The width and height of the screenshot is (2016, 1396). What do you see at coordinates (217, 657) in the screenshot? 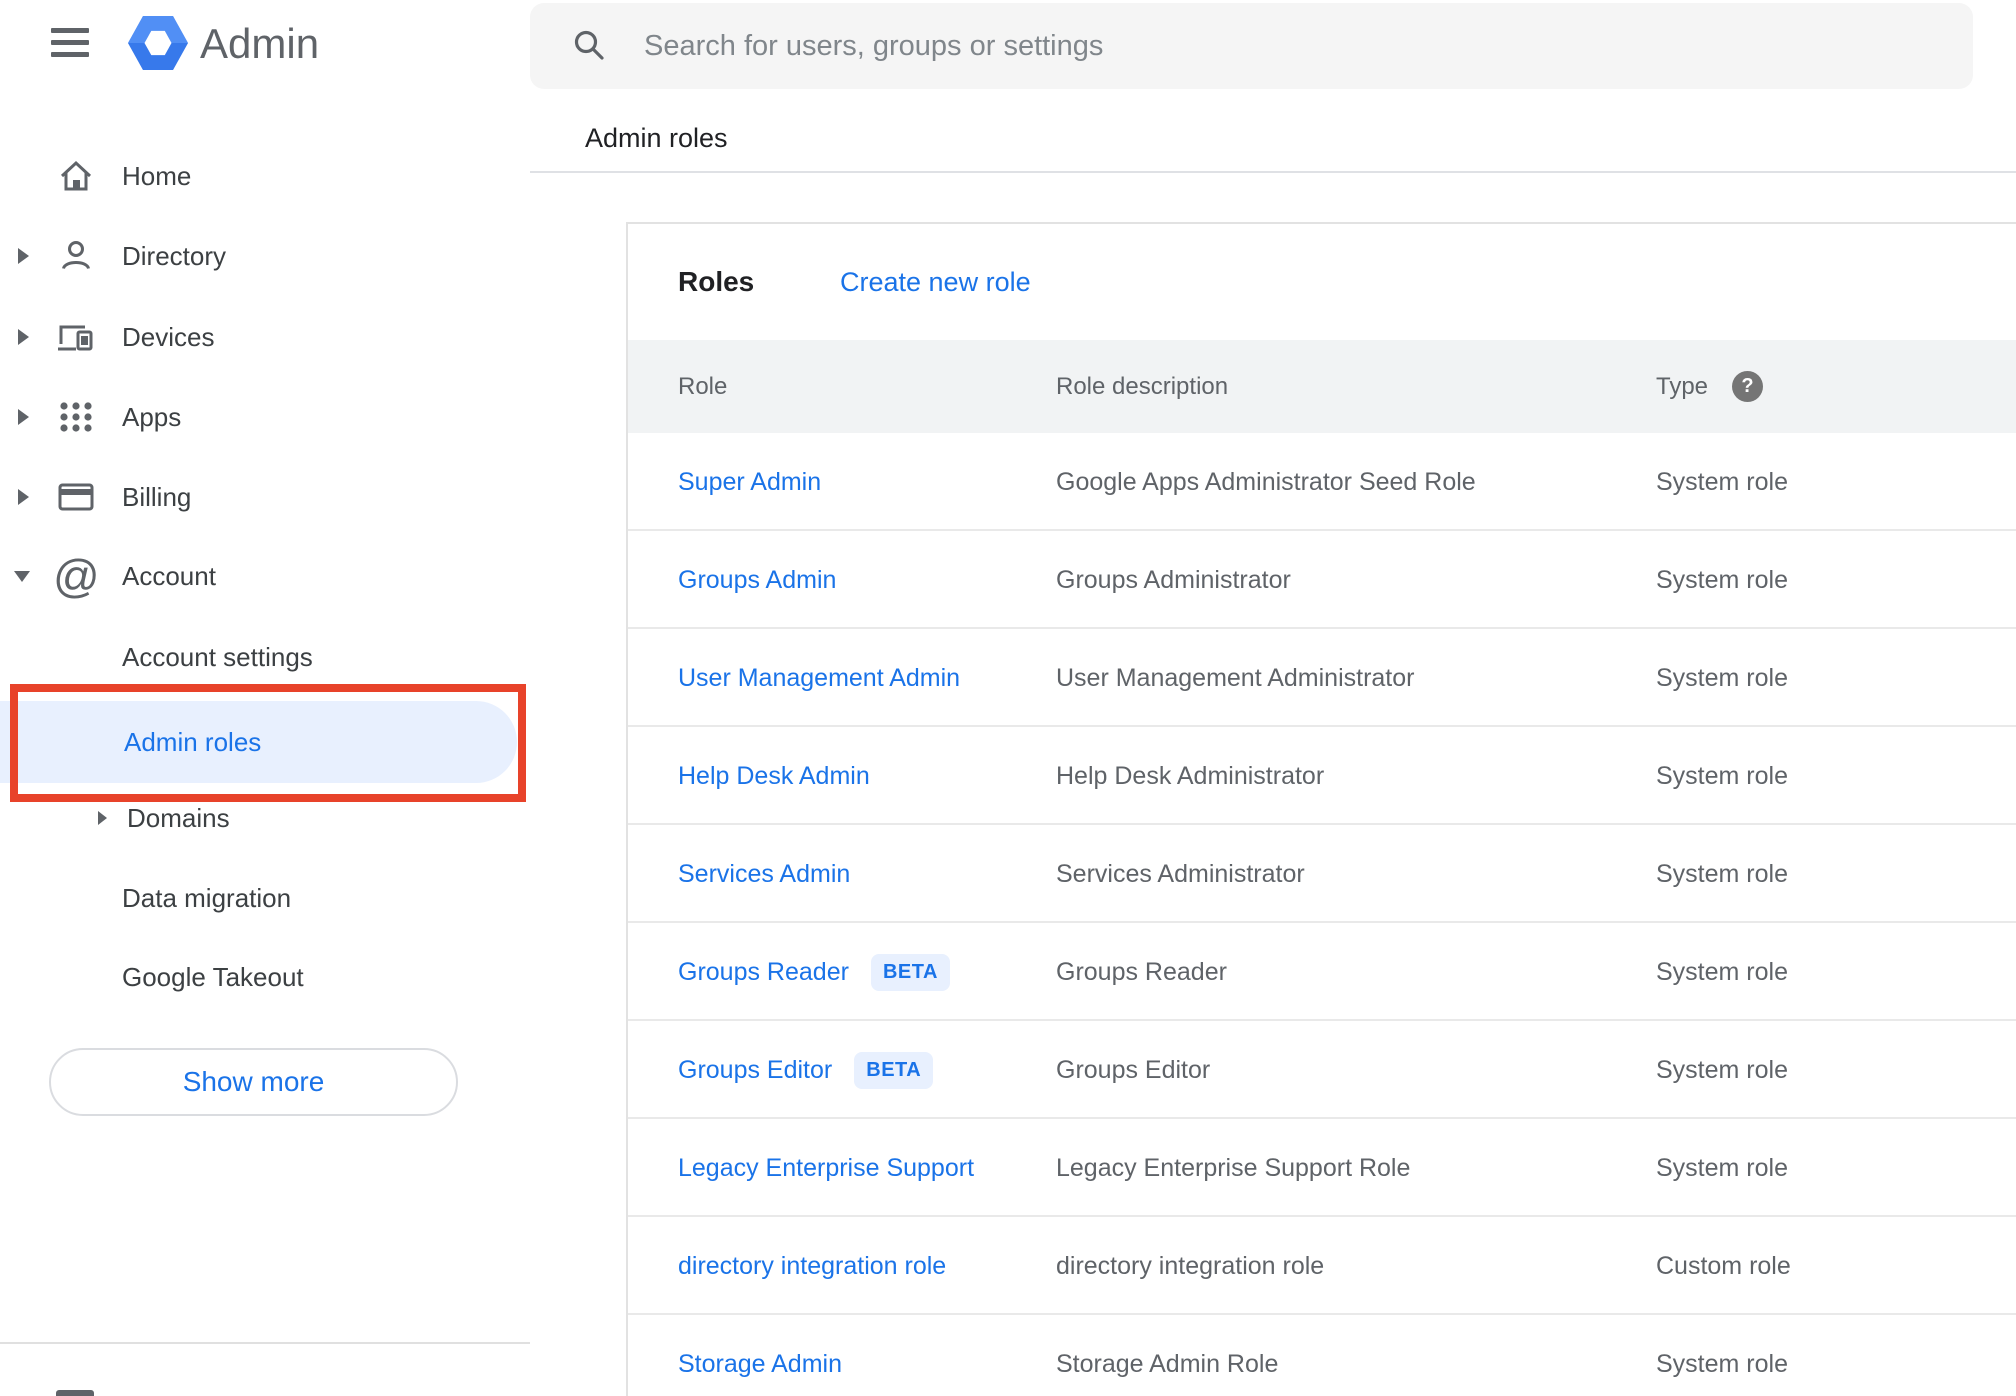
I see `sidebar-item-label: Account settings` at bounding box center [217, 657].